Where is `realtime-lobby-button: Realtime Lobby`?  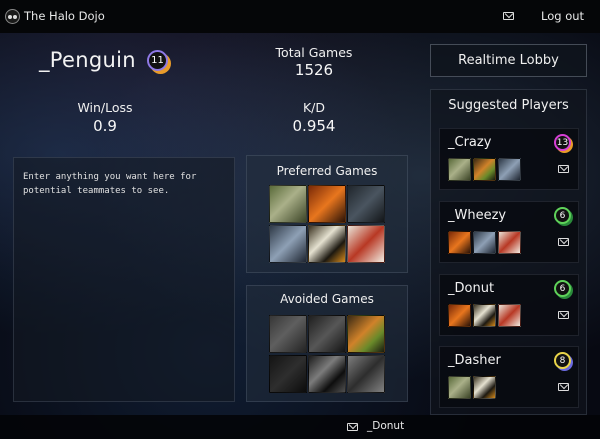 realtime-lobby-button: Realtime Lobby is located at coordinates (508, 60).